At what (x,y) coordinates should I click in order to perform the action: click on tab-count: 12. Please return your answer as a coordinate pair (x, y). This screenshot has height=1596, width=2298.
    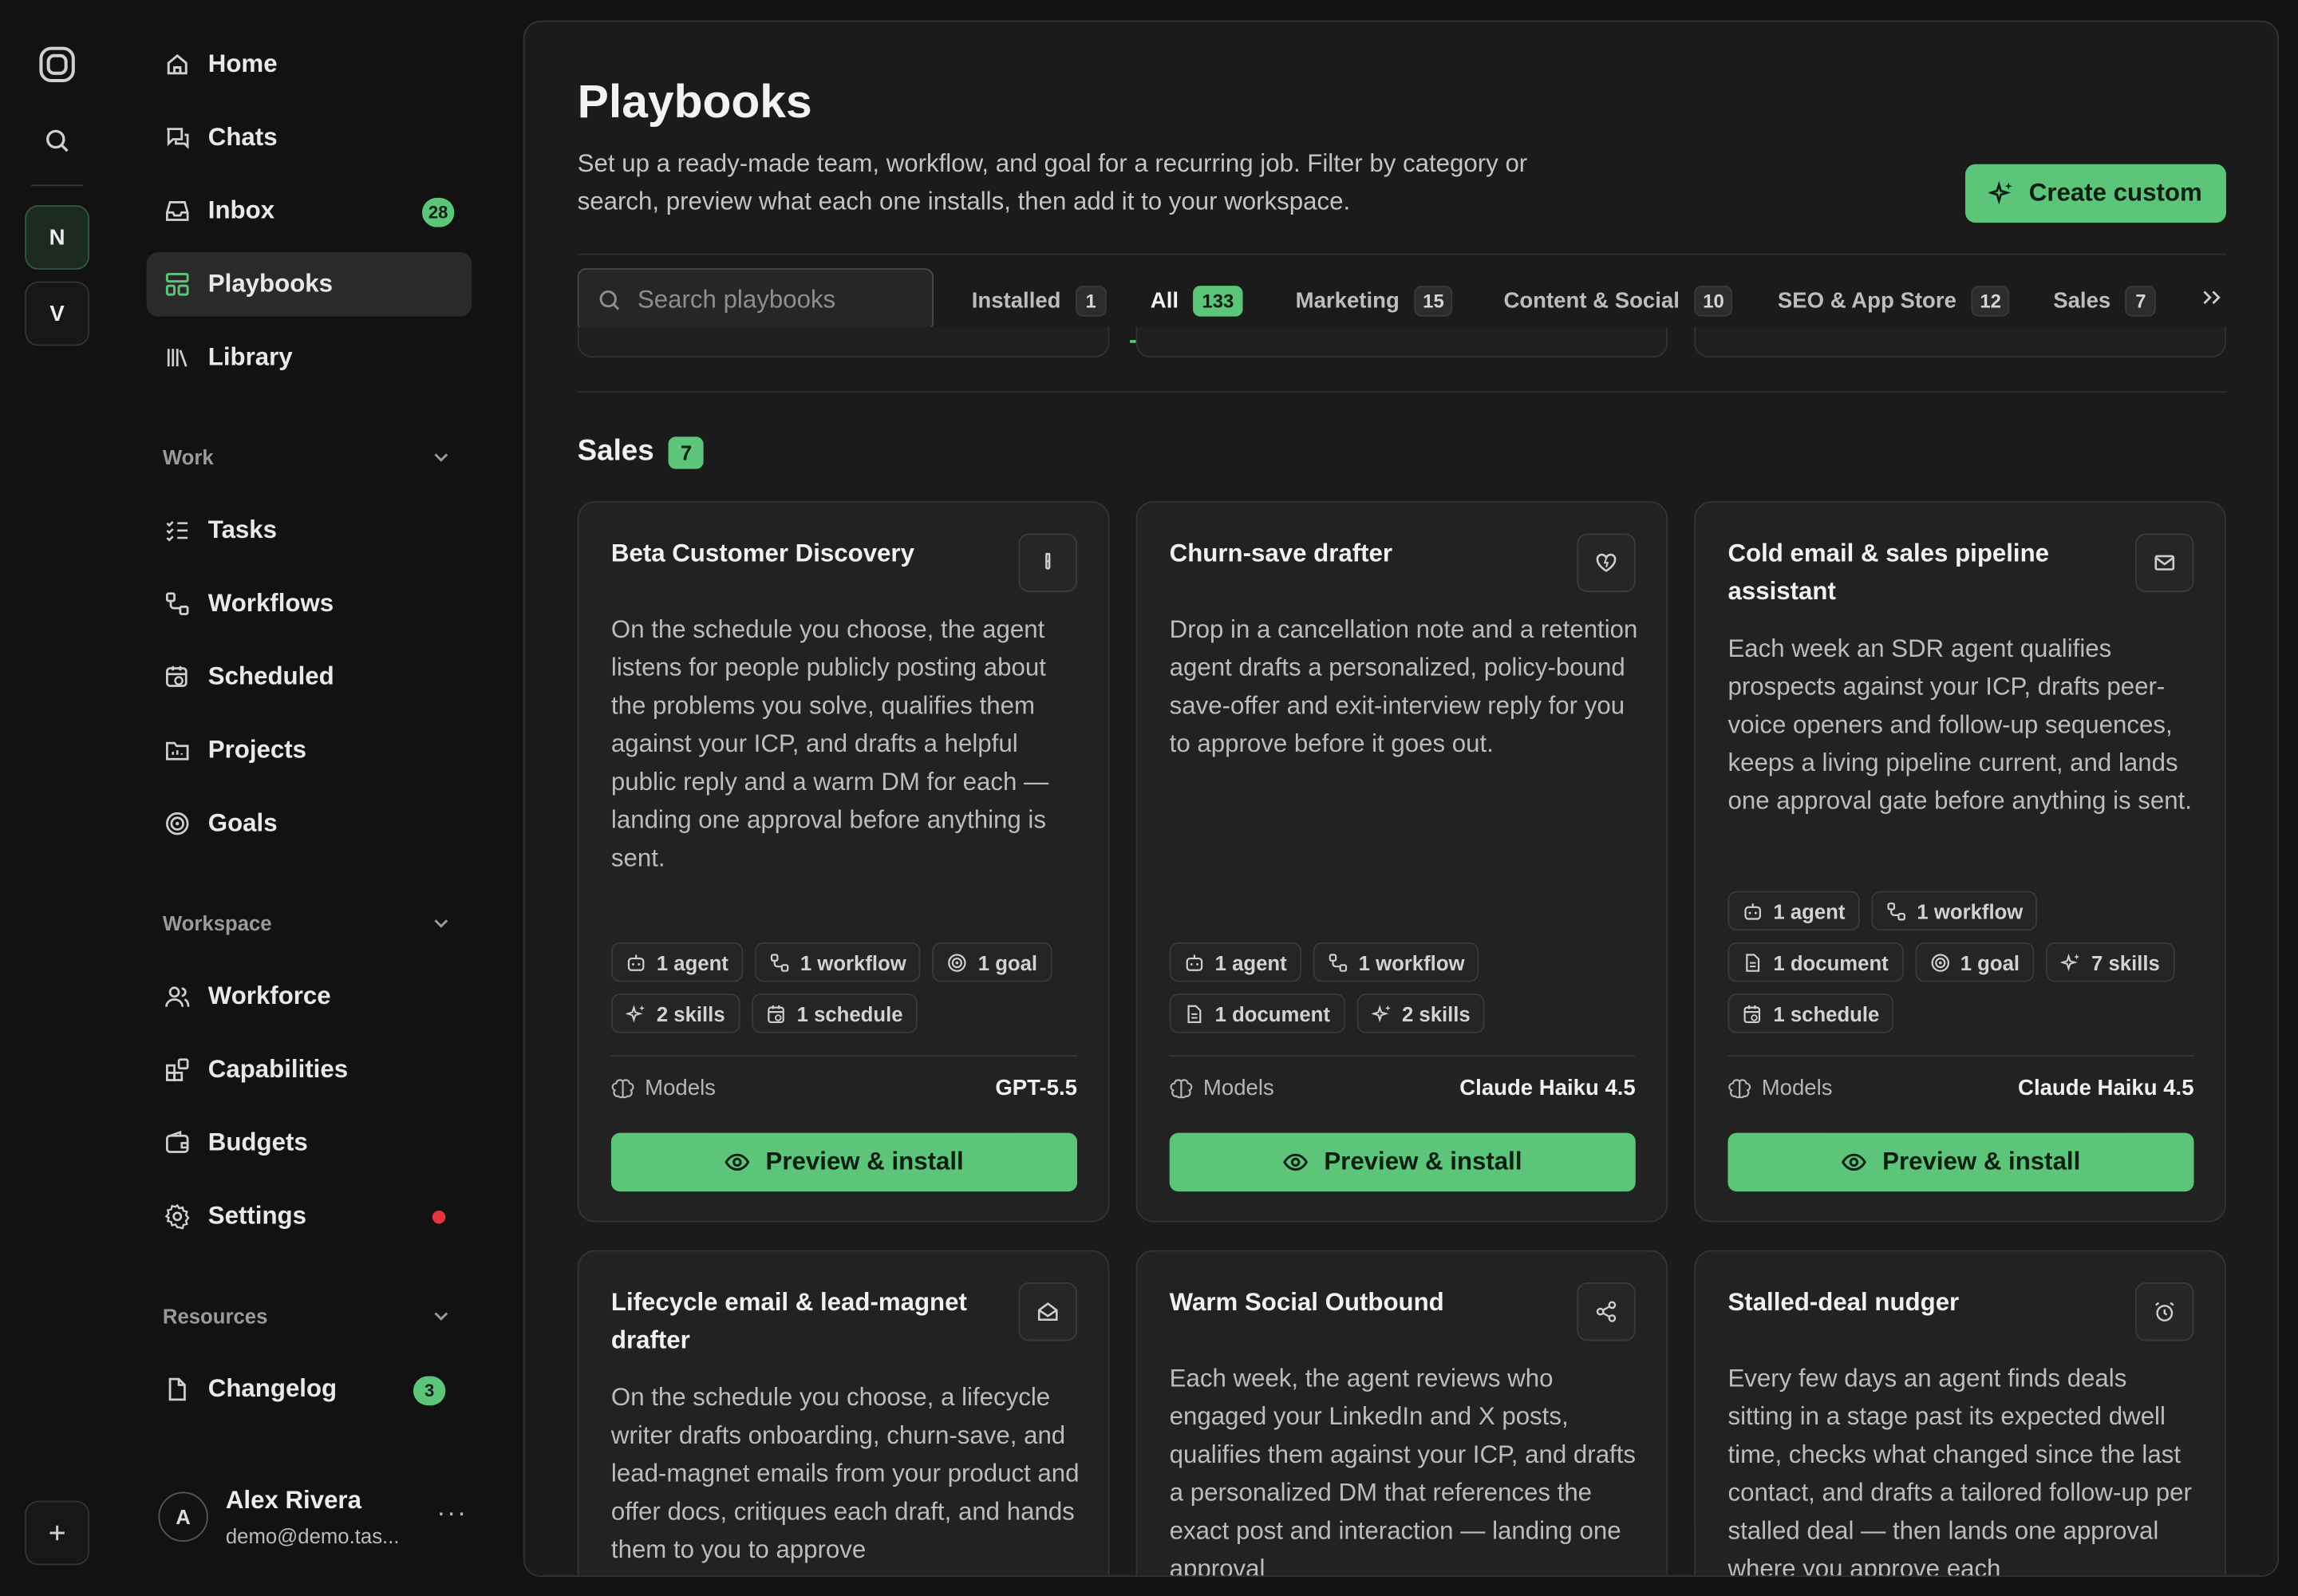
    Looking at the image, I should click on (1991, 300).